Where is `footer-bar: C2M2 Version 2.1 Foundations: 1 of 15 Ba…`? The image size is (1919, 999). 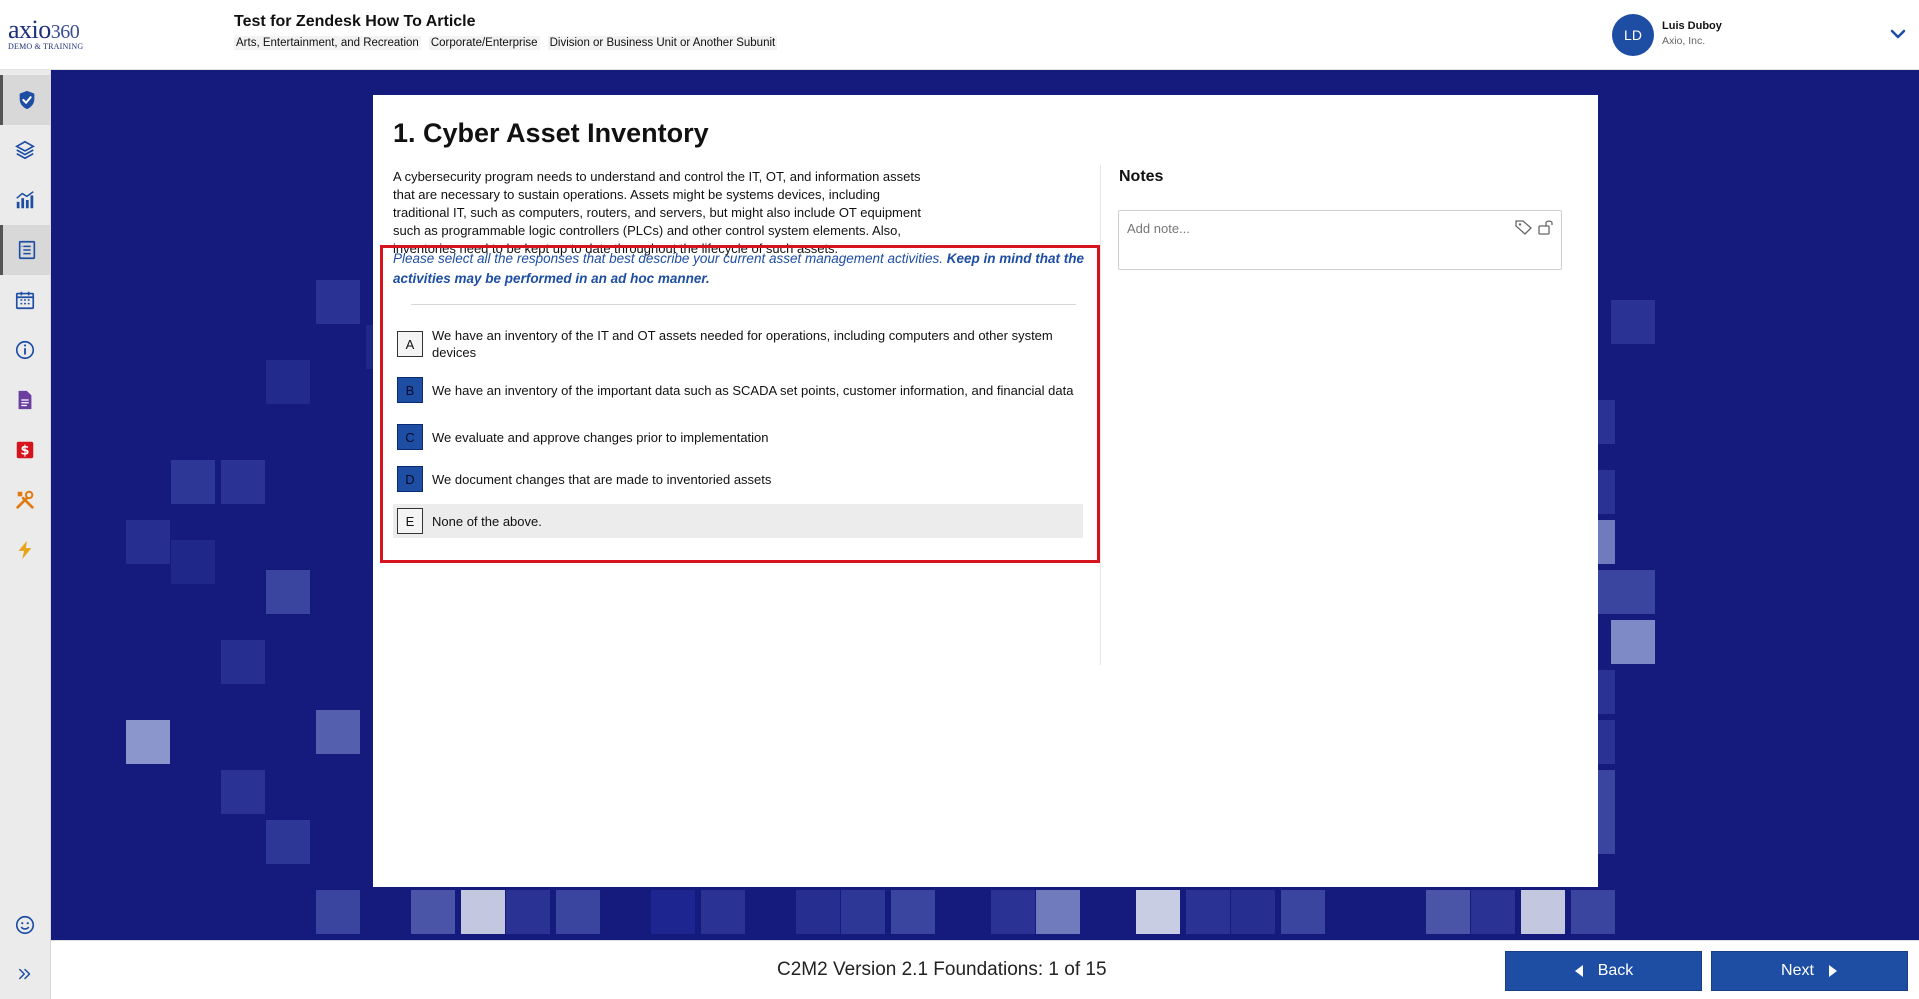 footer-bar: C2M2 Version 2.1 Foundations: 1 of 15 Ba… is located at coordinates (985, 969).